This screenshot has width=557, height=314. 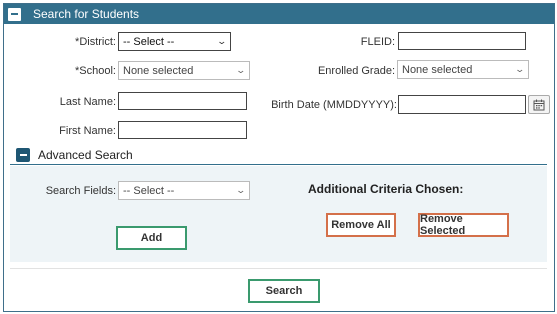 I want to click on calendar-button, so click(x=539, y=104).